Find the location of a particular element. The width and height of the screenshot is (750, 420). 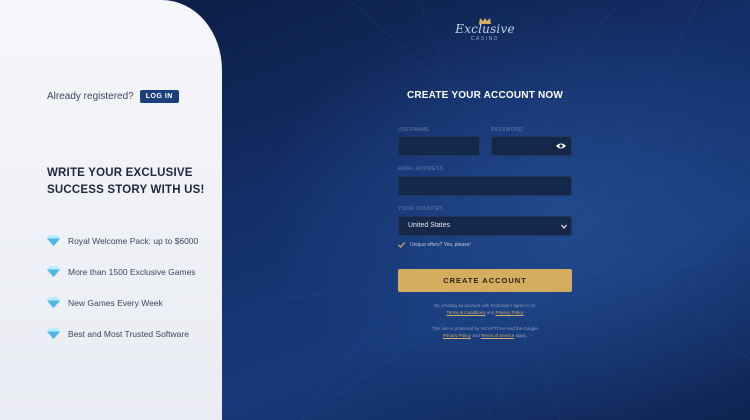

offers-label: Unique offers? Yes, please! is located at coordinates (440, 245).